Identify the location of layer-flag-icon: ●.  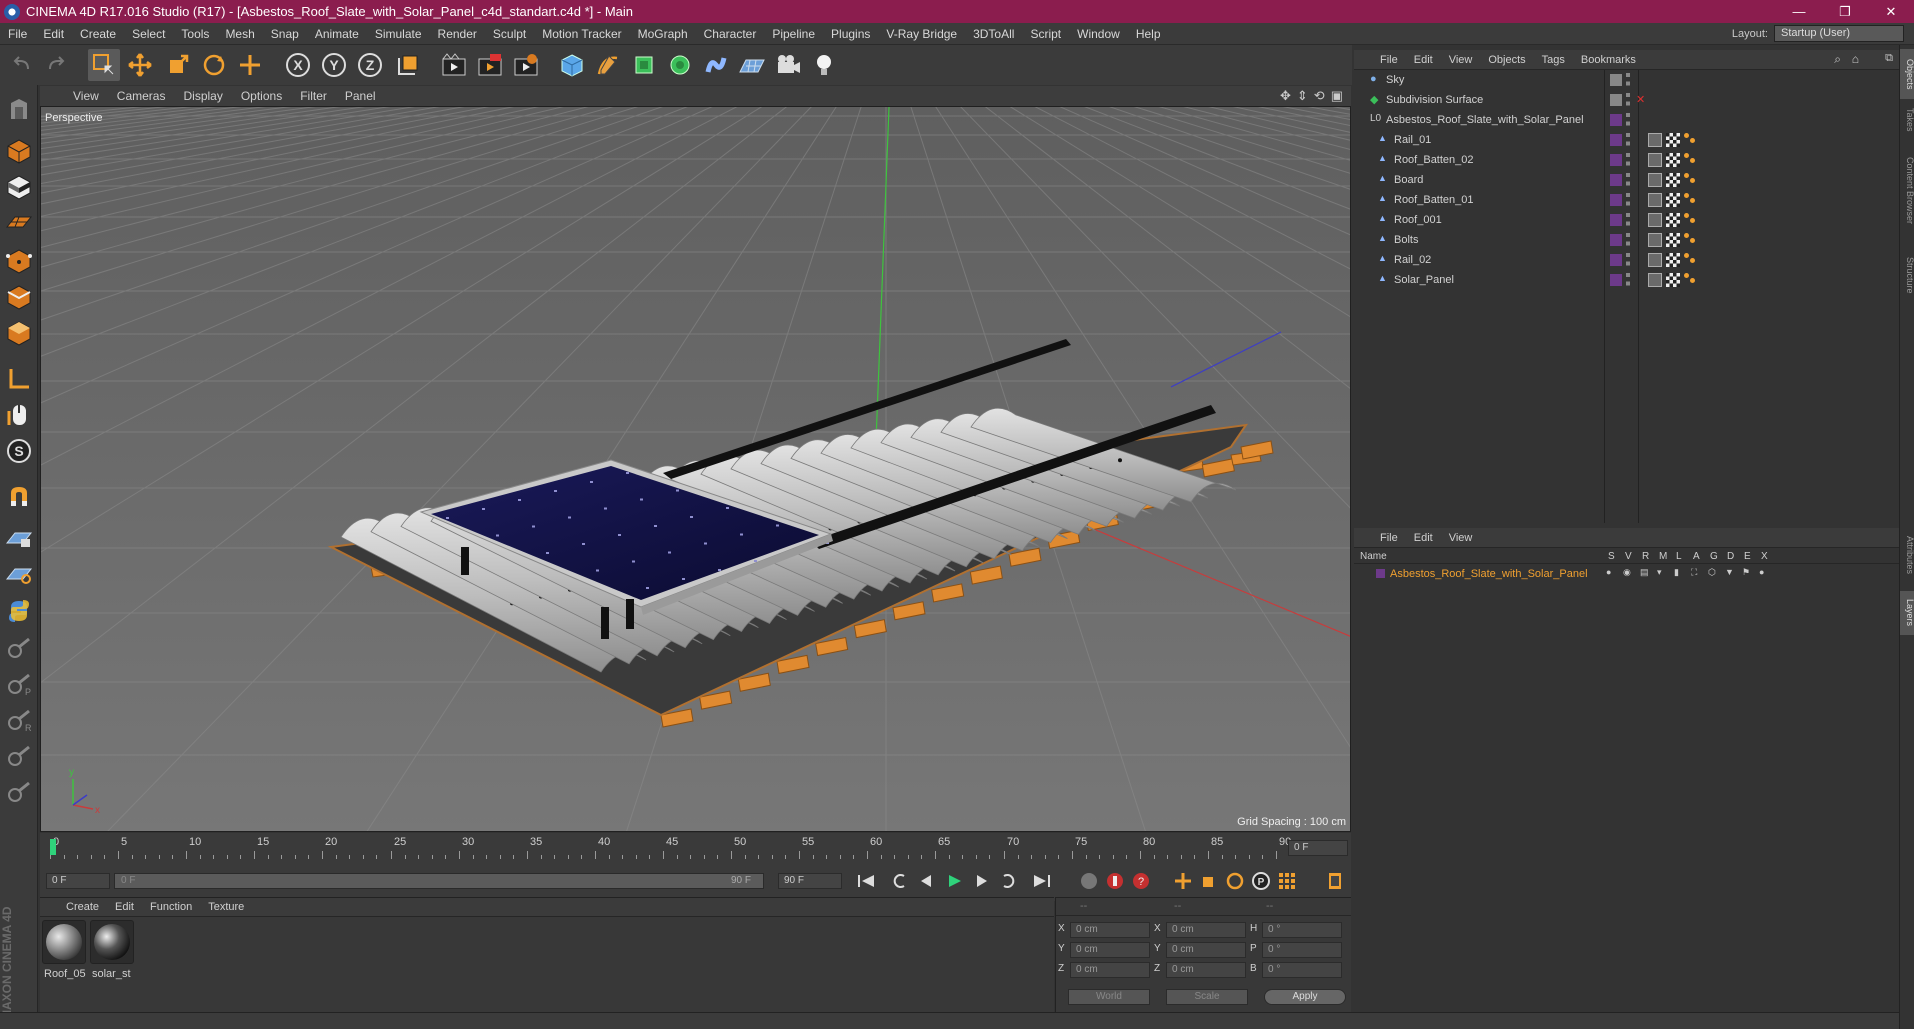
(1761, 572).